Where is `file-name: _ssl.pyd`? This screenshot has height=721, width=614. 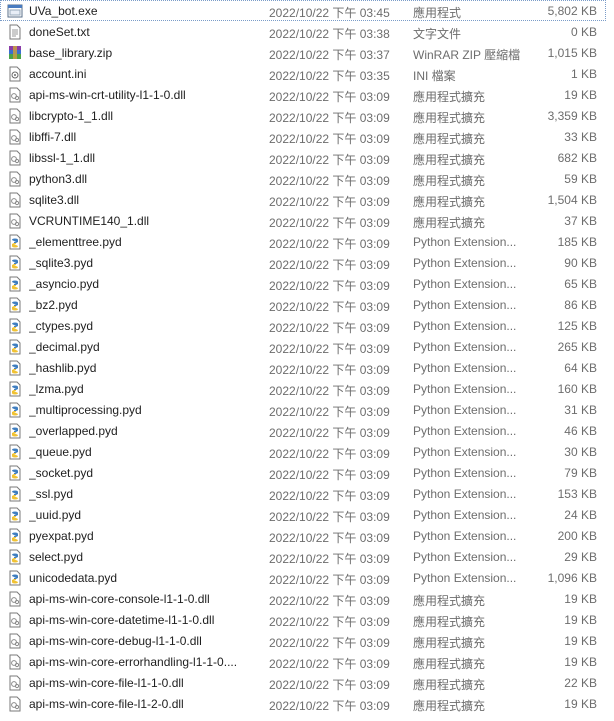 file-name: _ssl.pyd is located at coordinates (51, 494).